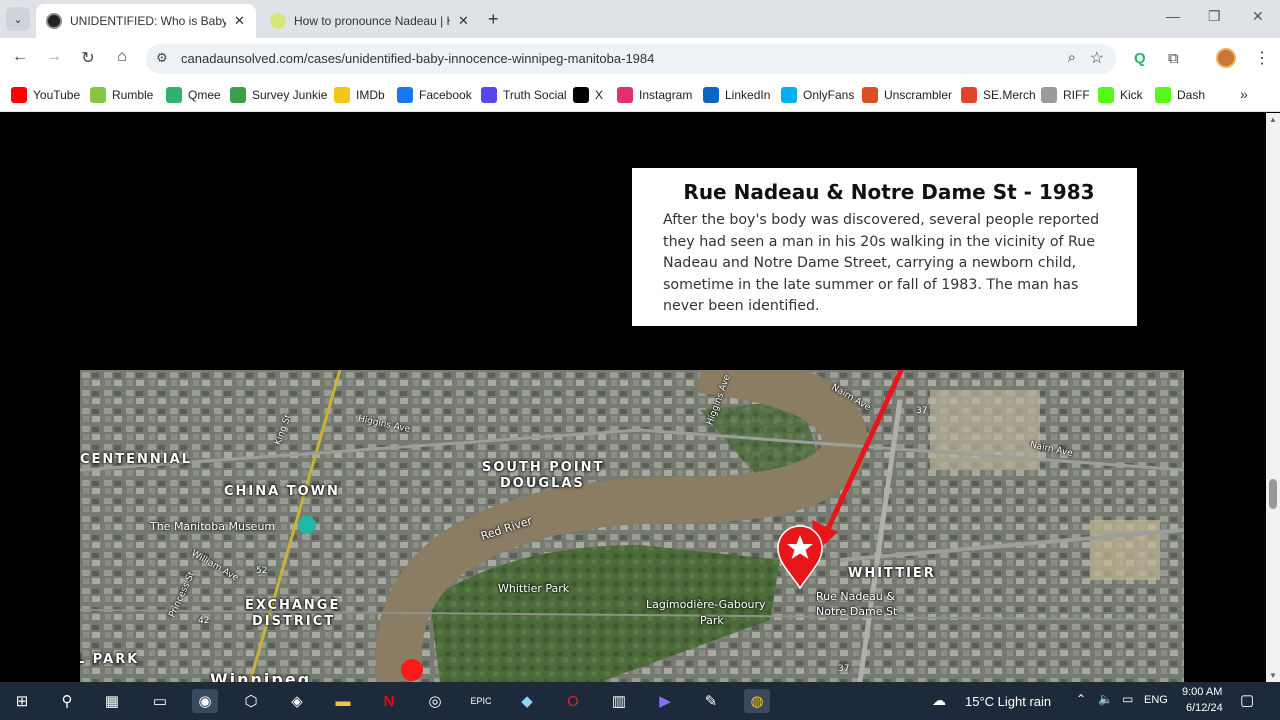  I want to click on instagram-icon, so click(625, 95).